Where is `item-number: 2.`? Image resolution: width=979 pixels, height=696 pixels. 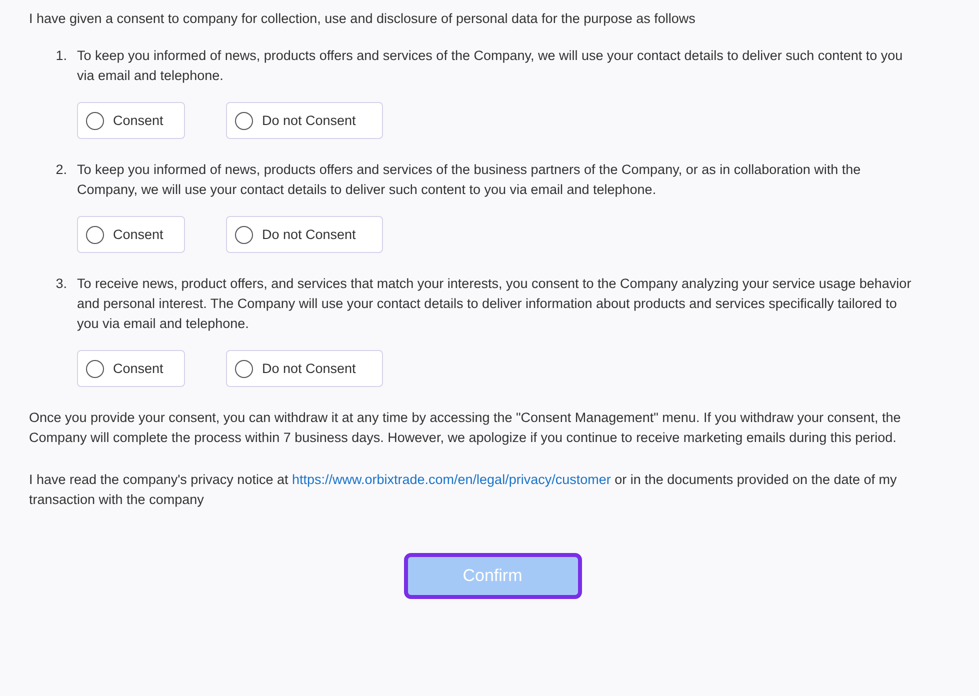
item-number: 2. is located at coordinates (61, 170).